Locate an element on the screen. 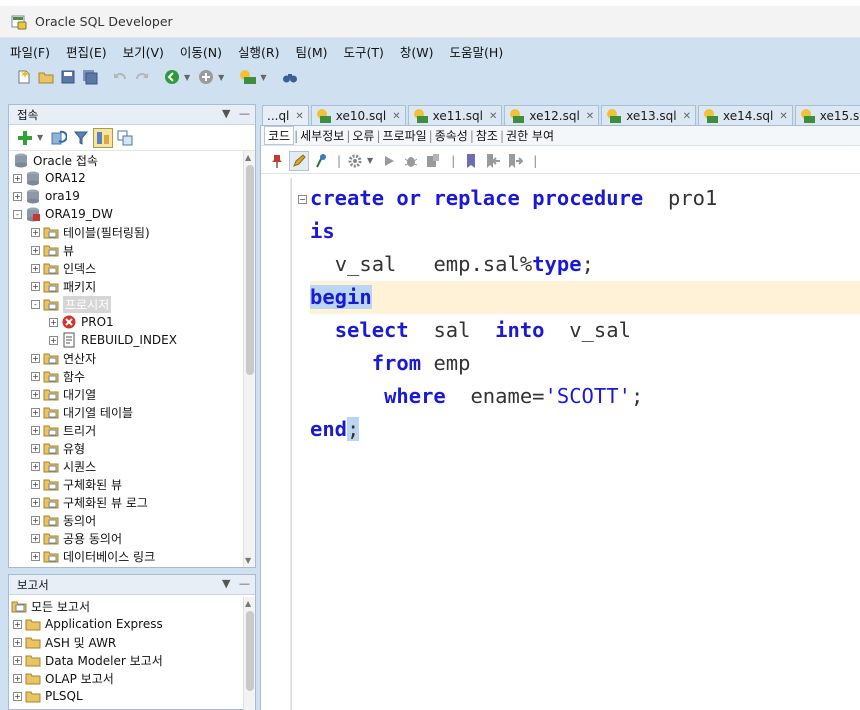  editor-subtab: 권한 부여 is located at coordinates (530, 135).